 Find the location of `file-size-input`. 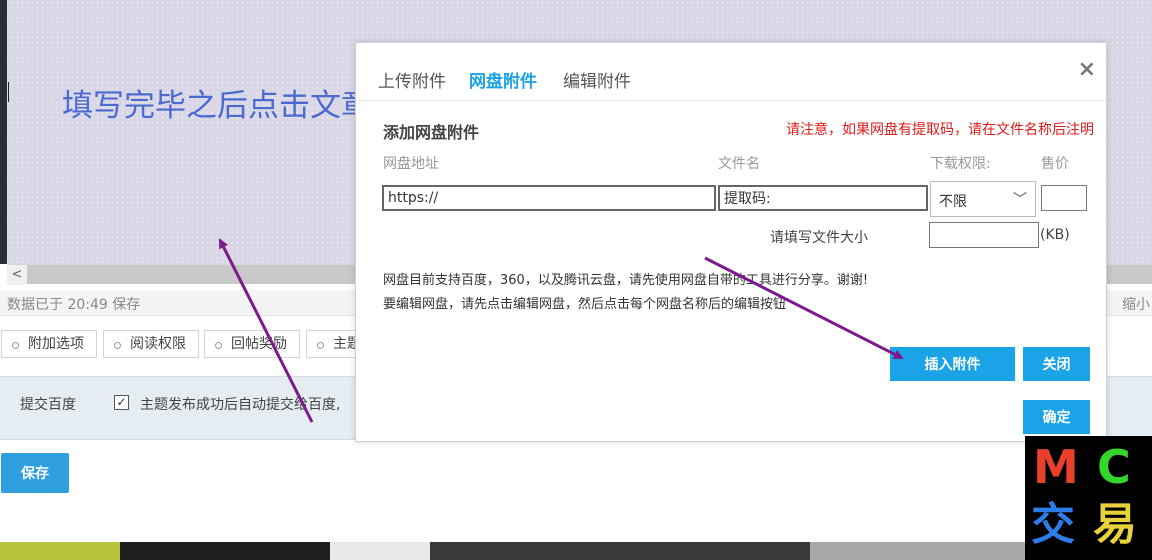

file-size-input is located at coordinates (984, 235).